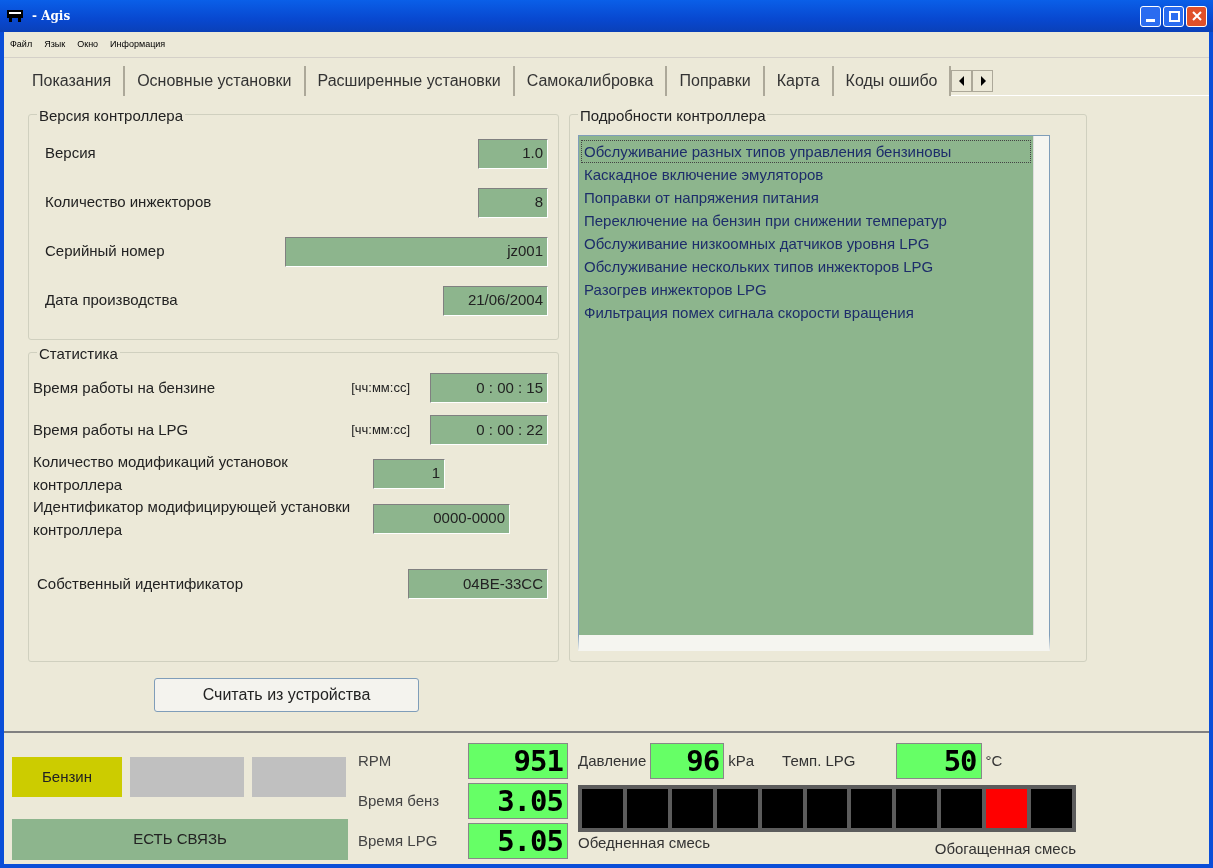 The image size is (1213, 868). Describe the element at coordinates (513, 153) in the screenshot. I see `value-field: 1.0` at that location.